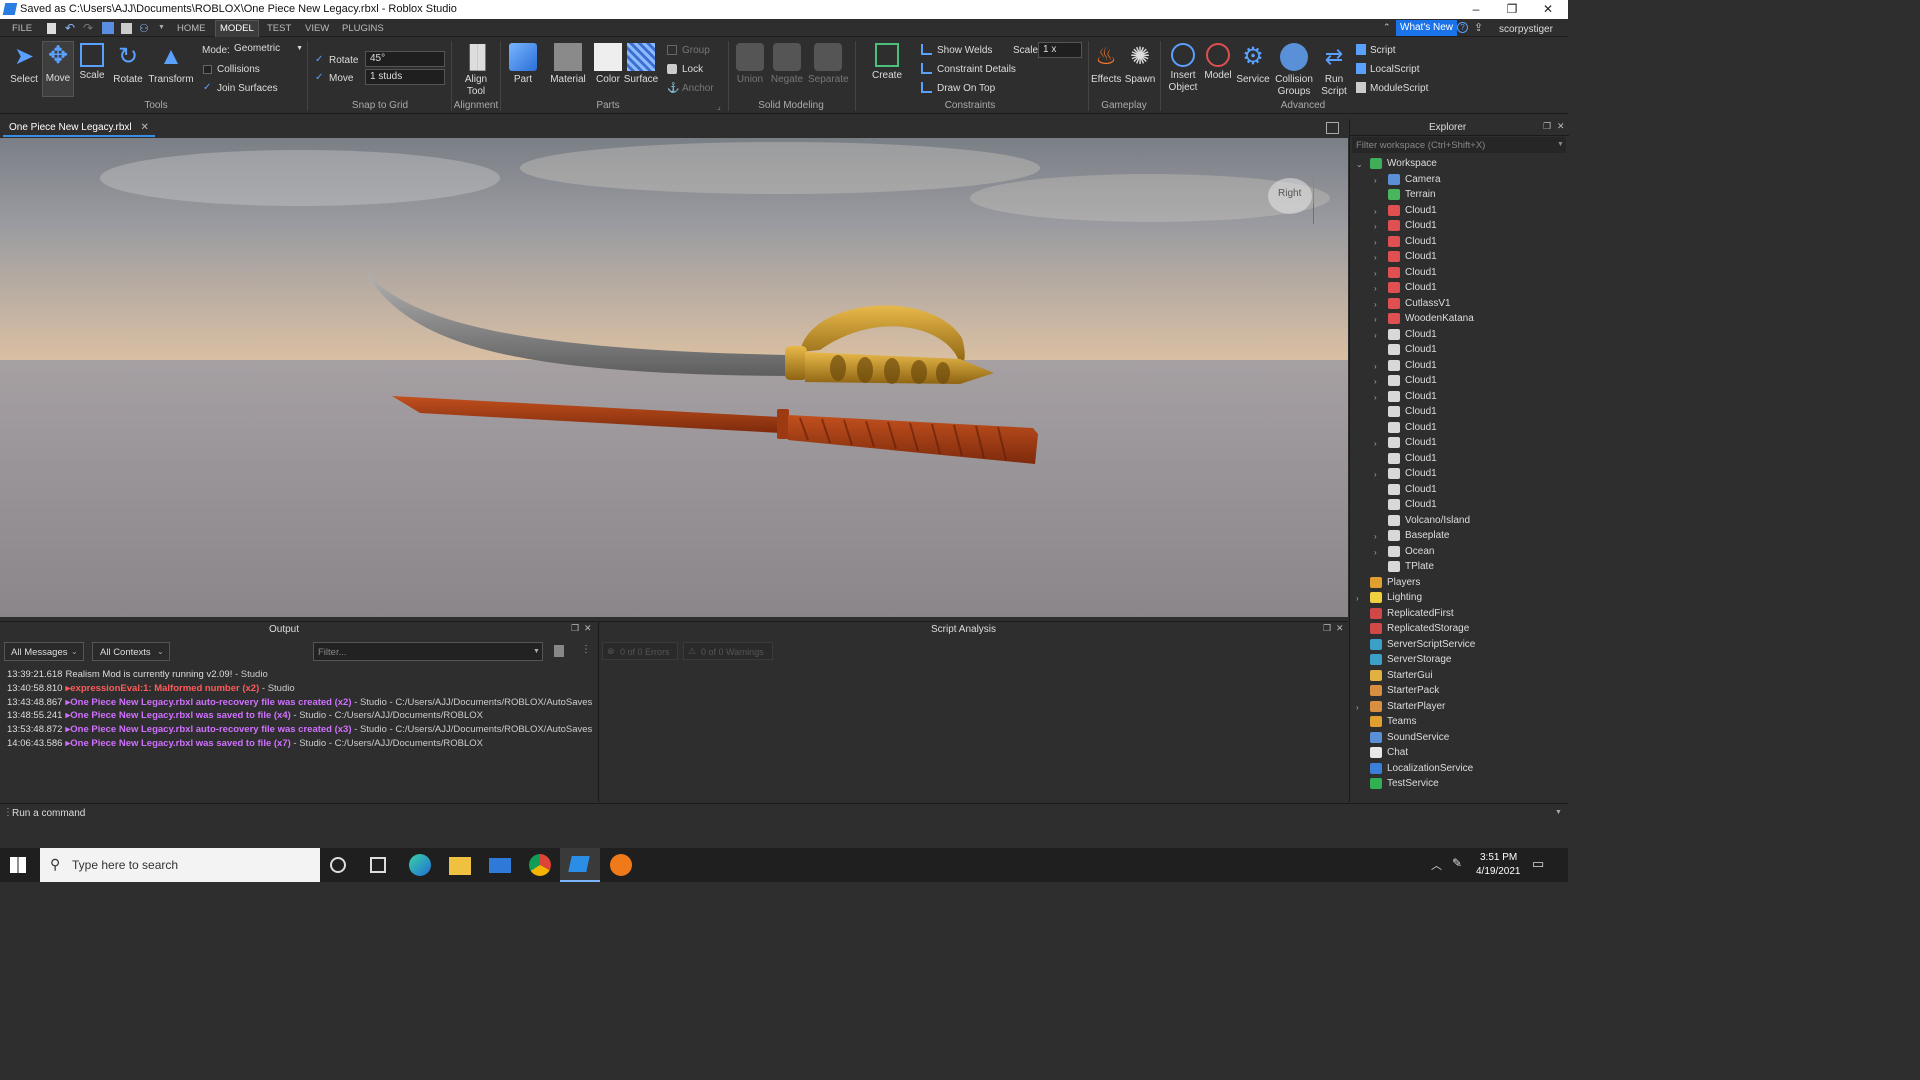 The height and width of the screenshot is (1080, 1920). Describe the element at coordinates (1253, 64) in the screenshot. I see `service-button: ⚙ Service` at that location.